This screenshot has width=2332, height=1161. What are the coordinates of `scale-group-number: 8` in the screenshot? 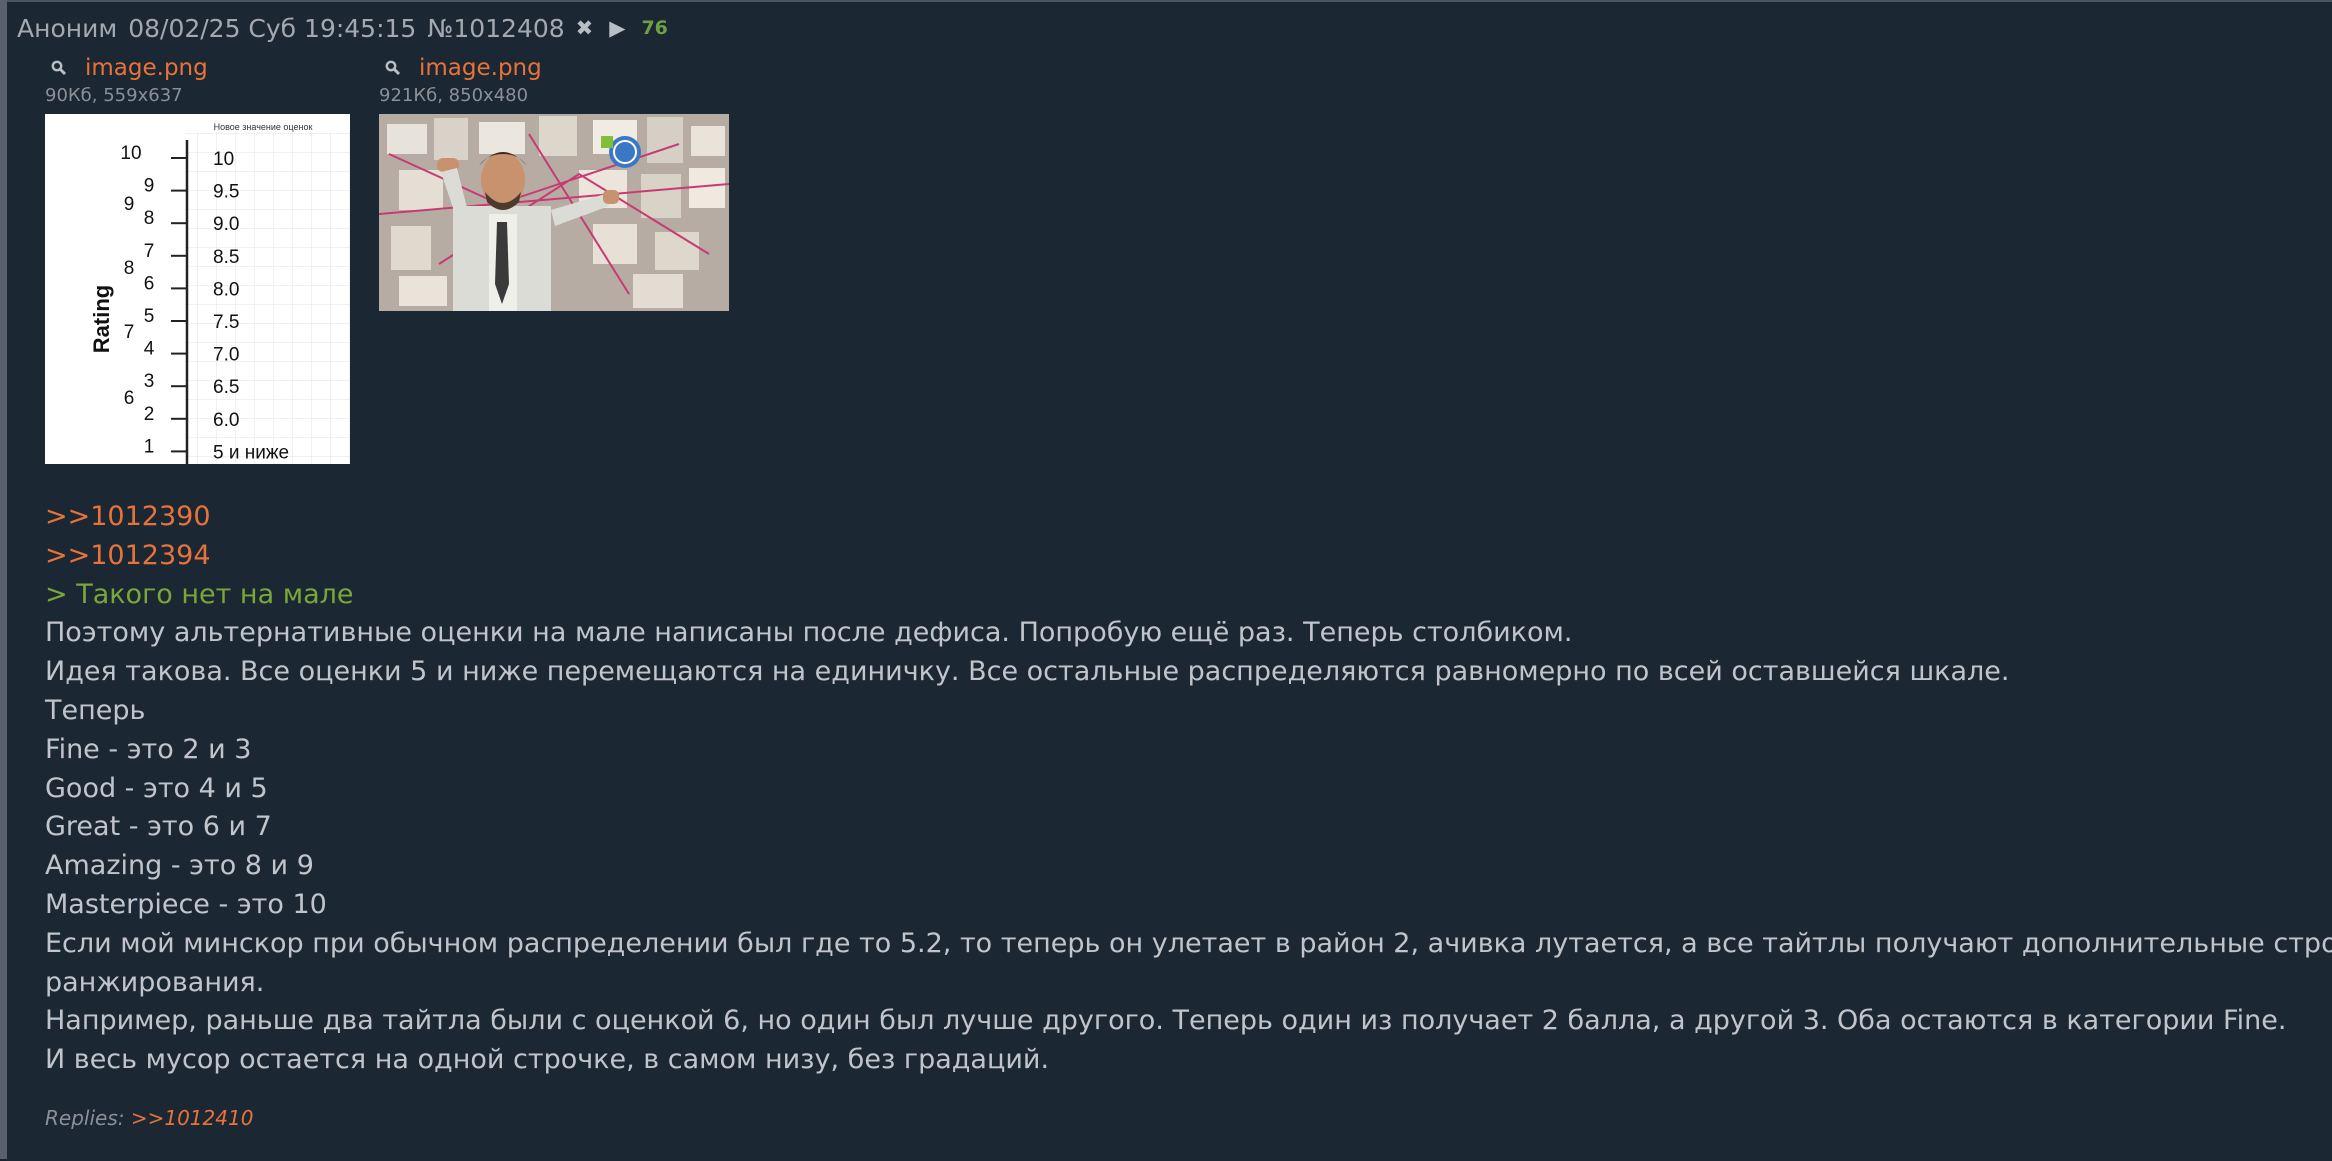 It's located at (129, 268).